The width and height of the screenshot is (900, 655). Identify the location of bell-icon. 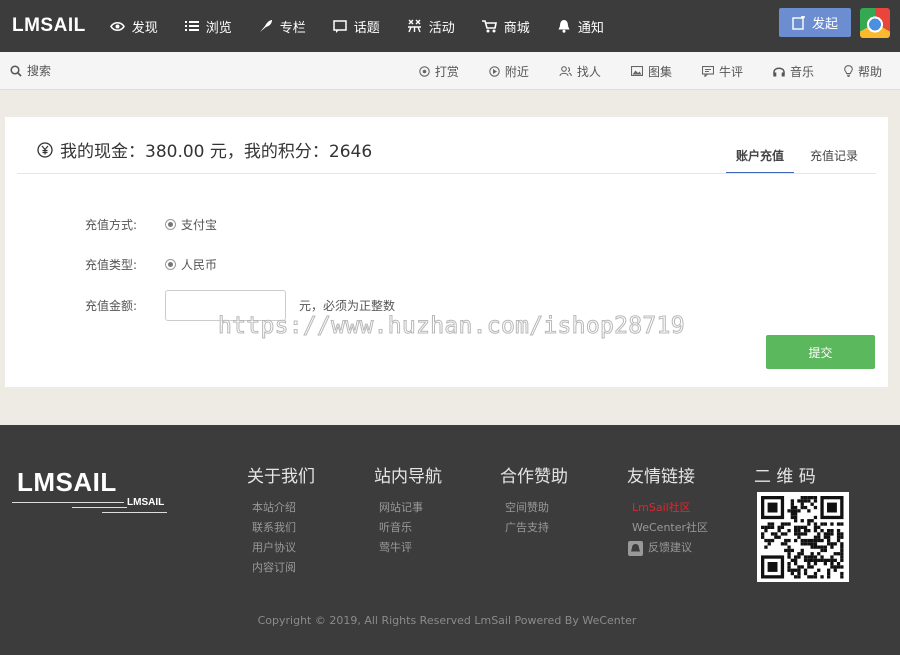
(564, 26).